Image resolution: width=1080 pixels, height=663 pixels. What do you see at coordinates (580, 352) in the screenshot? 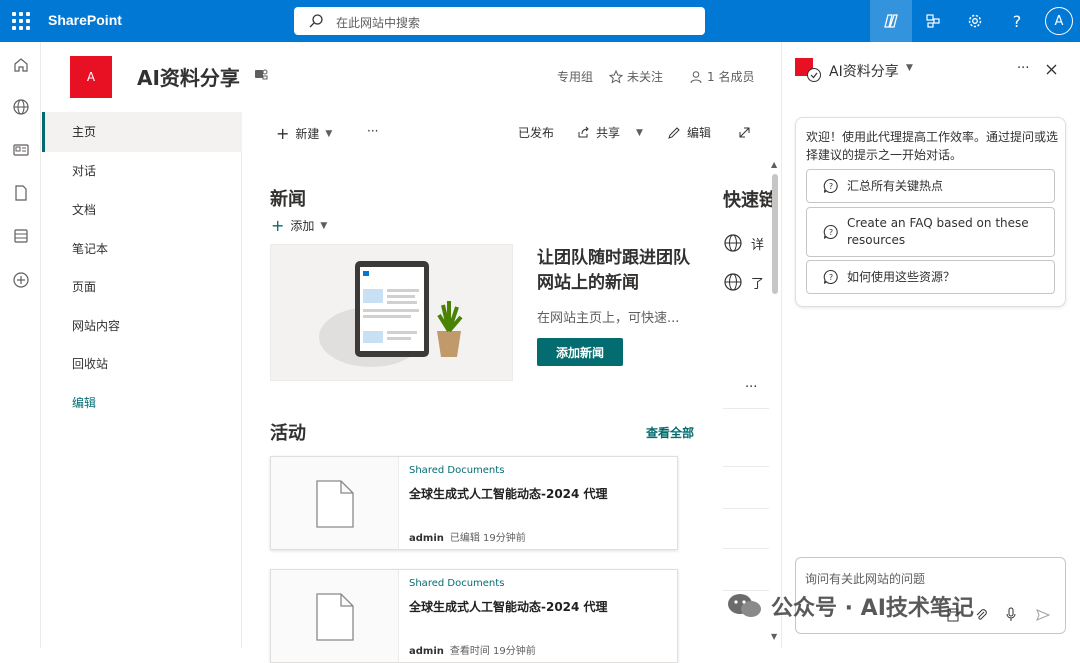
I see `add-news-button: 添加新闻` at bounding box center [580, 352].